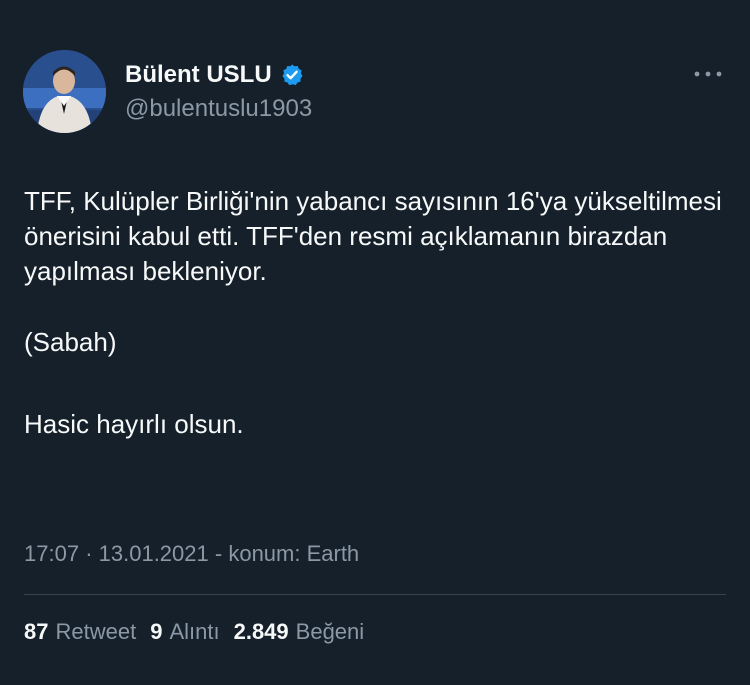  What do you see at coordinates (221, 553) in the screenshot?
I see `meta-dash: -` at bounding box center [221, 553].